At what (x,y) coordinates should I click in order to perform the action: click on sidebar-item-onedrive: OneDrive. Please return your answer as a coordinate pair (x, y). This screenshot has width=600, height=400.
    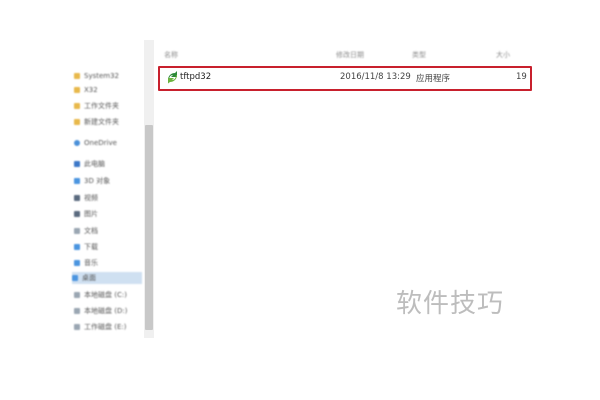
    Looking at the image, I should click on (108, 143).